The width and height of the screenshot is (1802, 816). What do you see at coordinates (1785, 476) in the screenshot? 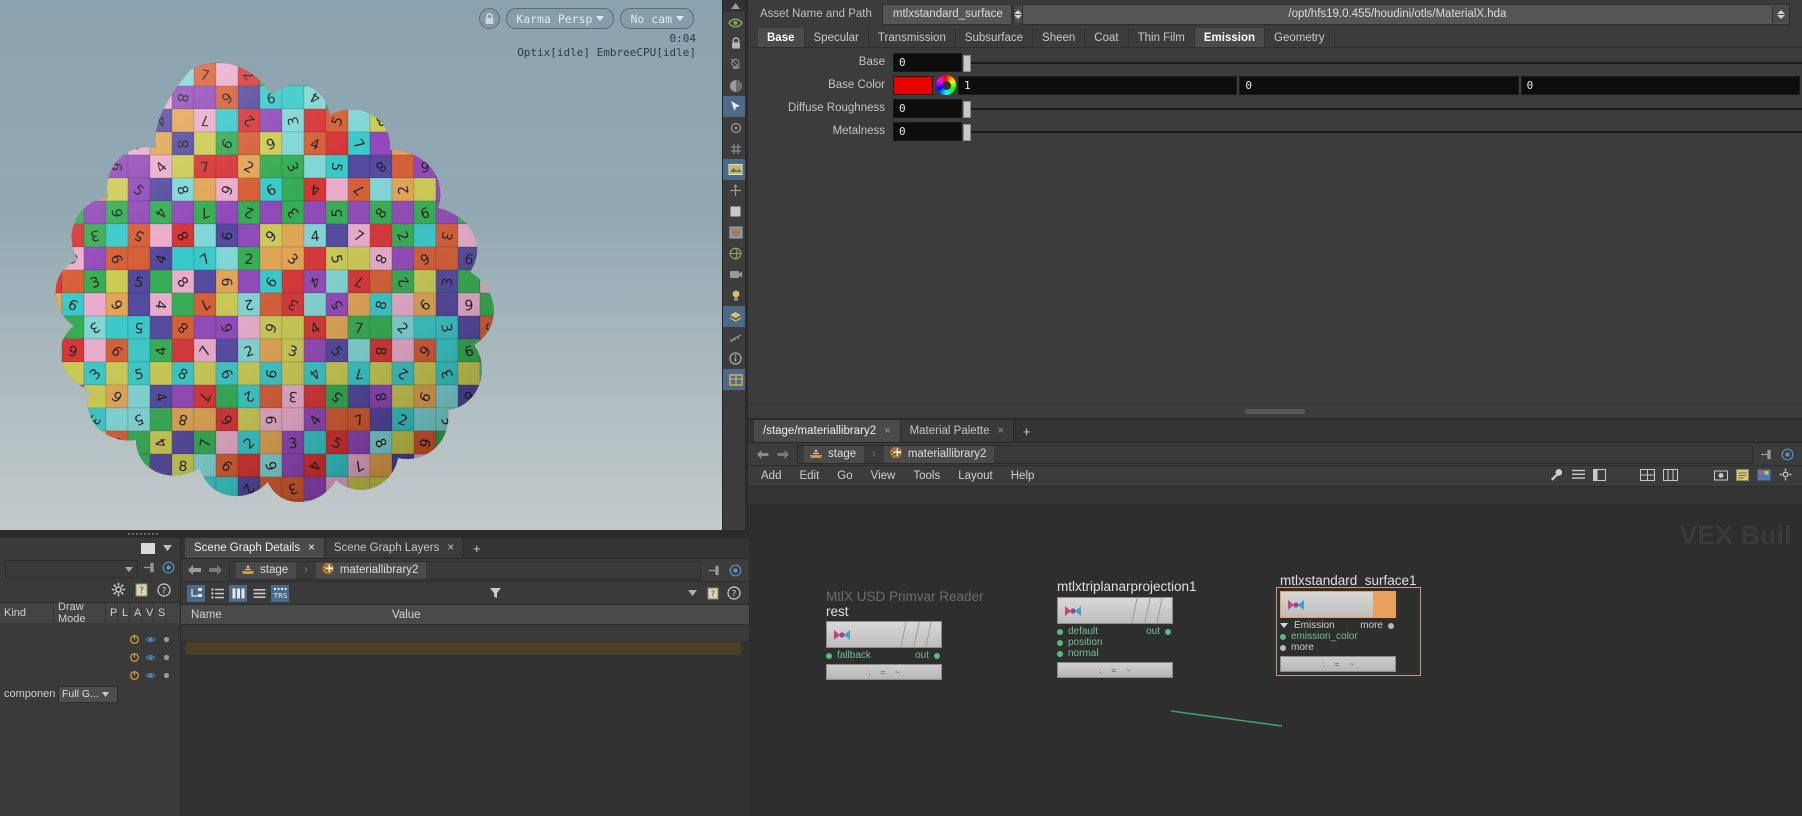
I see `settings-icon` at bounding box center [1785, 476].